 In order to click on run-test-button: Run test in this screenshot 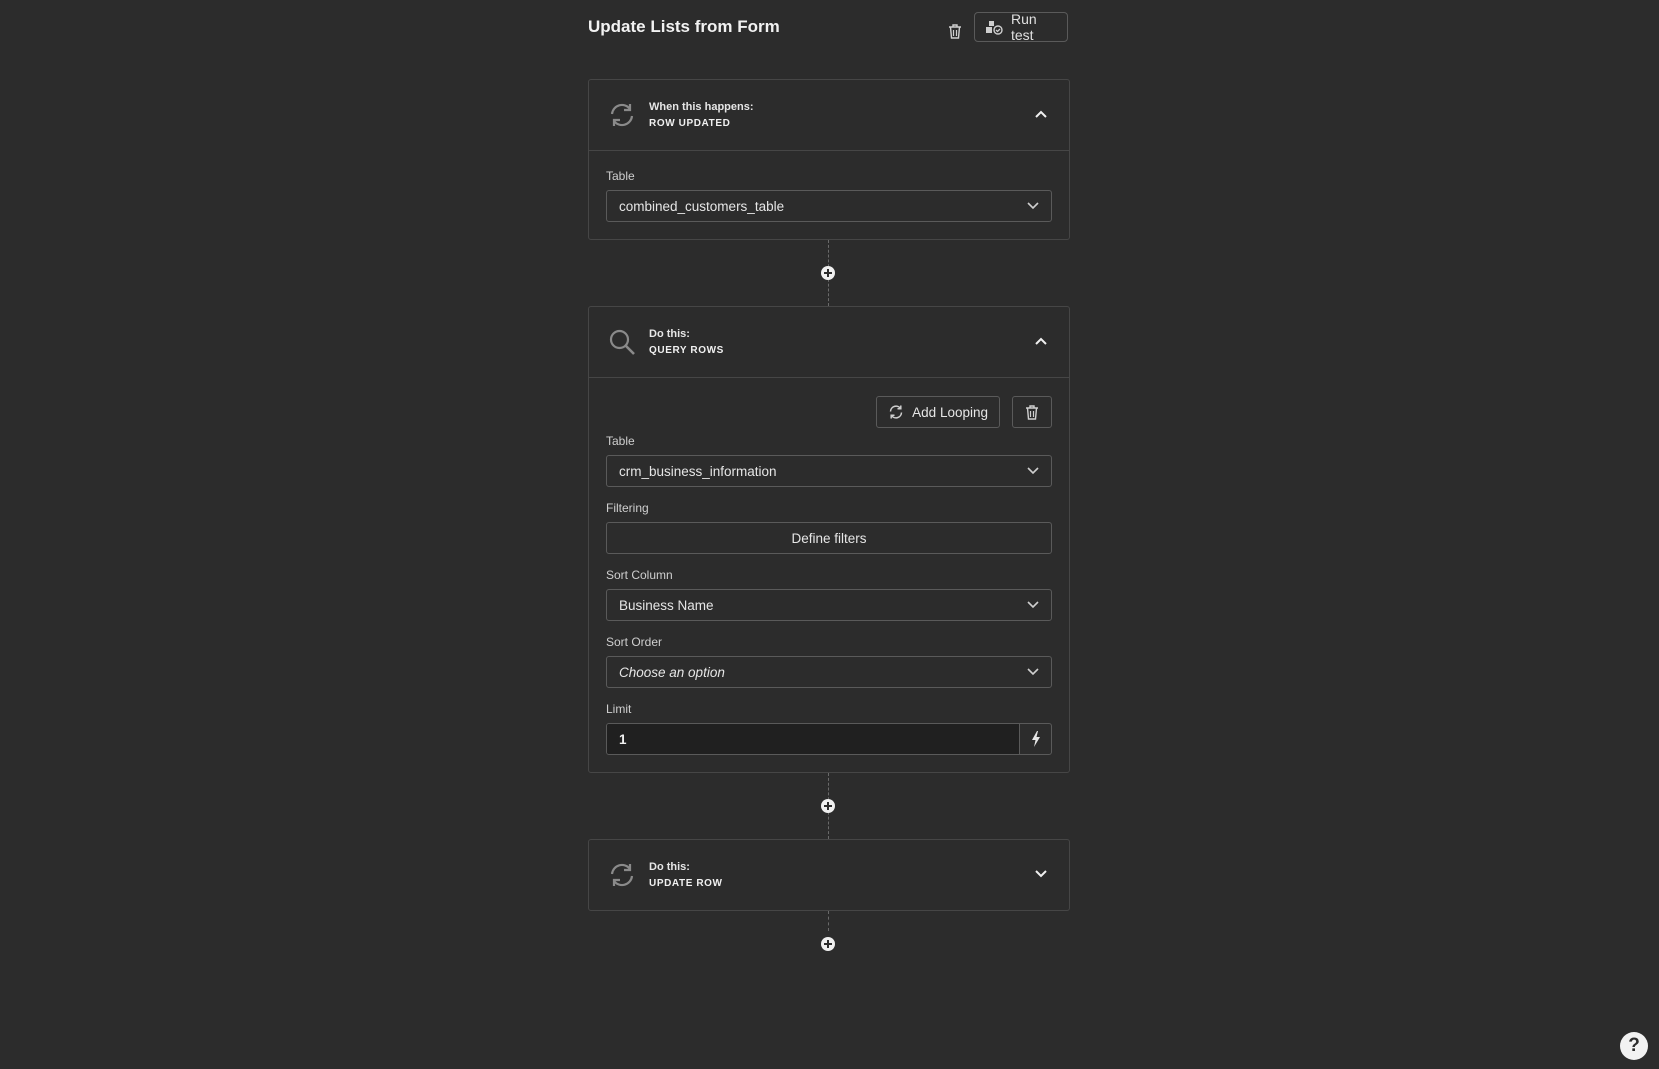, I will do `click(1021, 27)`.